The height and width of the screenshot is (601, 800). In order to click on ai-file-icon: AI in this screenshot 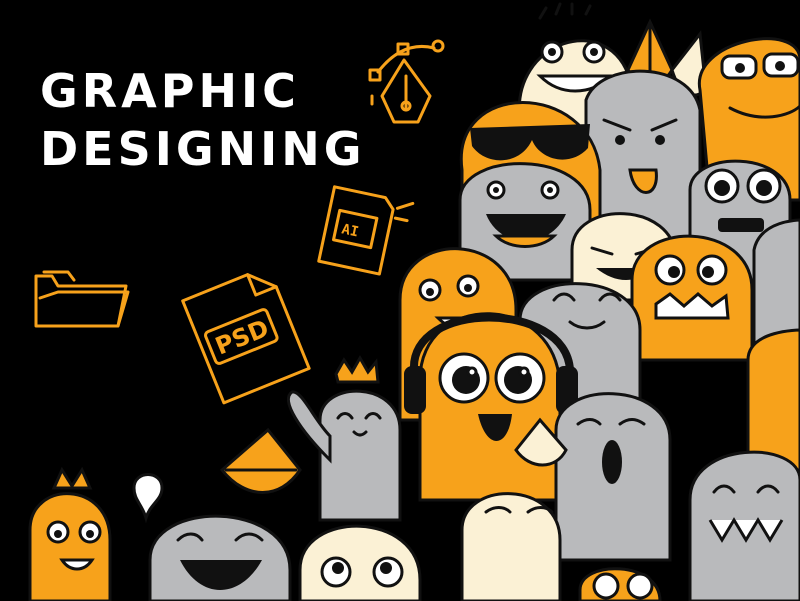, I will do `click(366, 230)`.